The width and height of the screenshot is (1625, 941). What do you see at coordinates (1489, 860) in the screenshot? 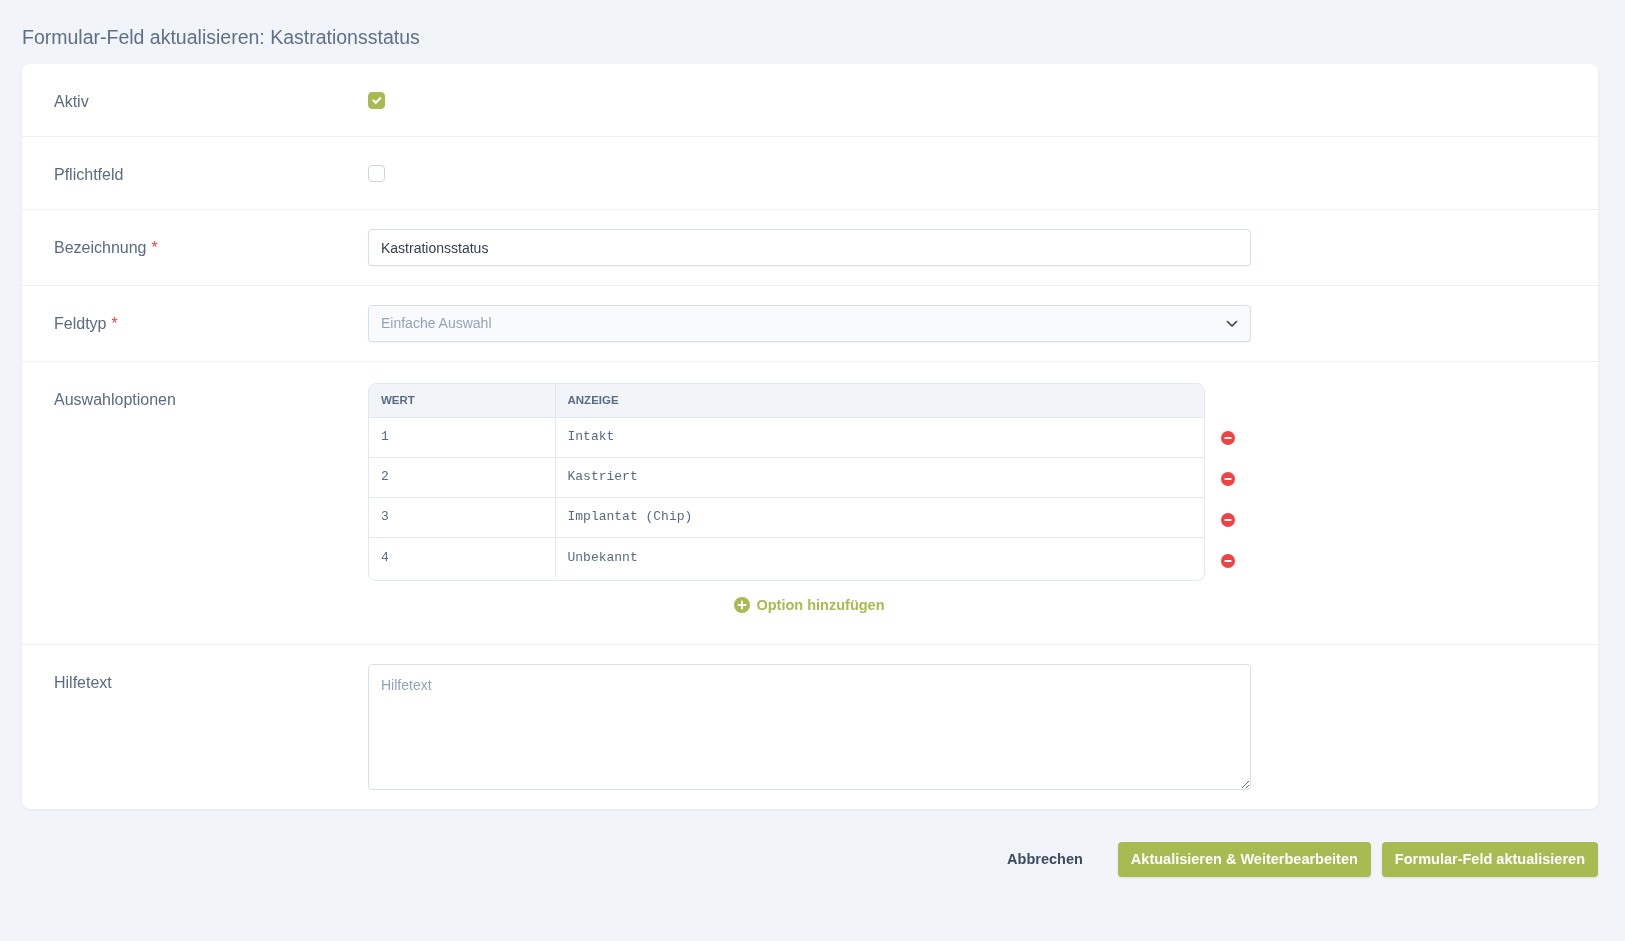
I see `submit-button: Formular-Feld aktualisieren` at bounding box center [1489, 860].